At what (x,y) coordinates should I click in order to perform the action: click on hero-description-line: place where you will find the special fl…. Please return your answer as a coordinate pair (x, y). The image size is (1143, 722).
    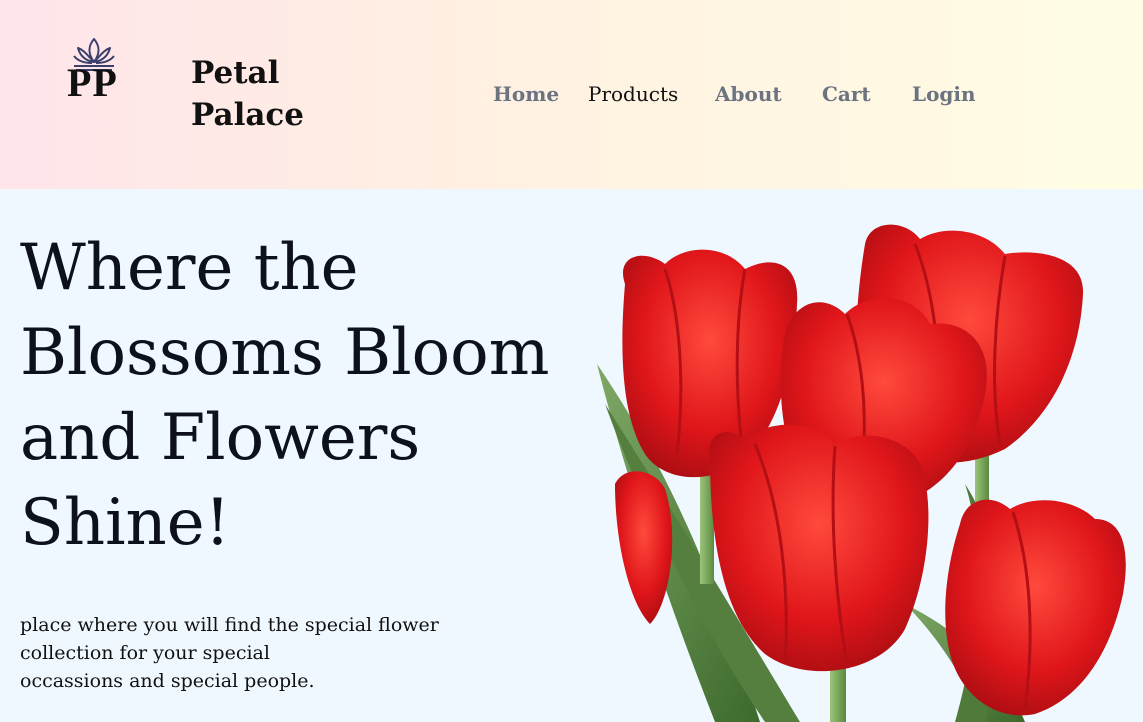
    Looking at the image, I should click on (229, 625).